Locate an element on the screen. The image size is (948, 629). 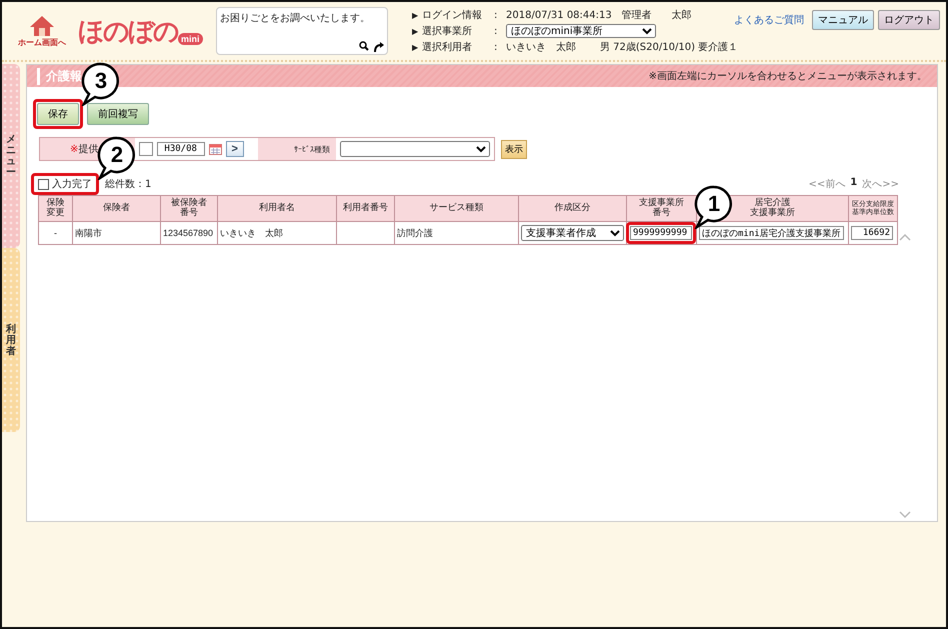
service-type-select is located at coordinates (415, 149).